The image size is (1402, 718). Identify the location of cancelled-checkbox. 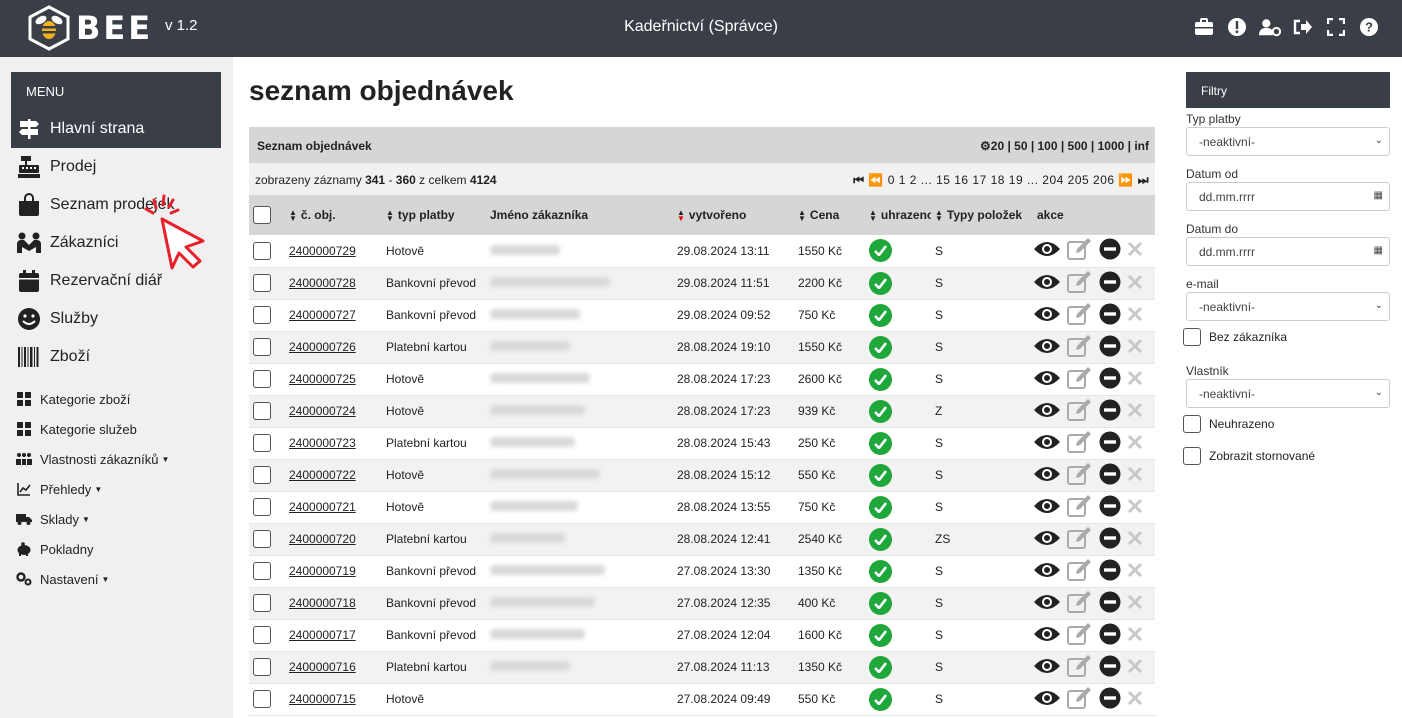
(1192, 456).